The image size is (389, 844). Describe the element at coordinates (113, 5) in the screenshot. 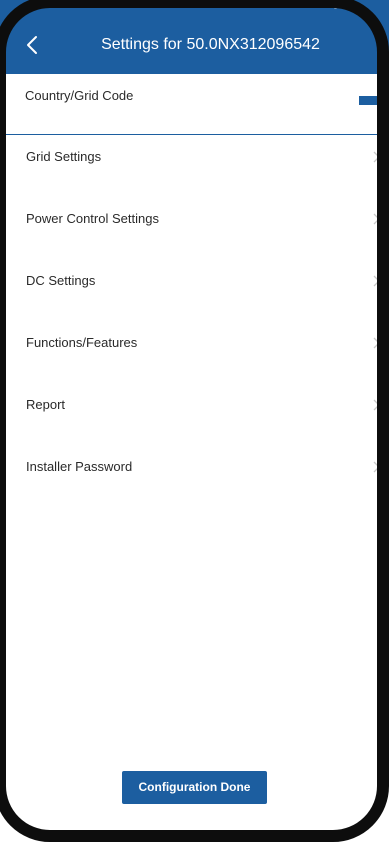

I see `status-bar-indicators` at that location.